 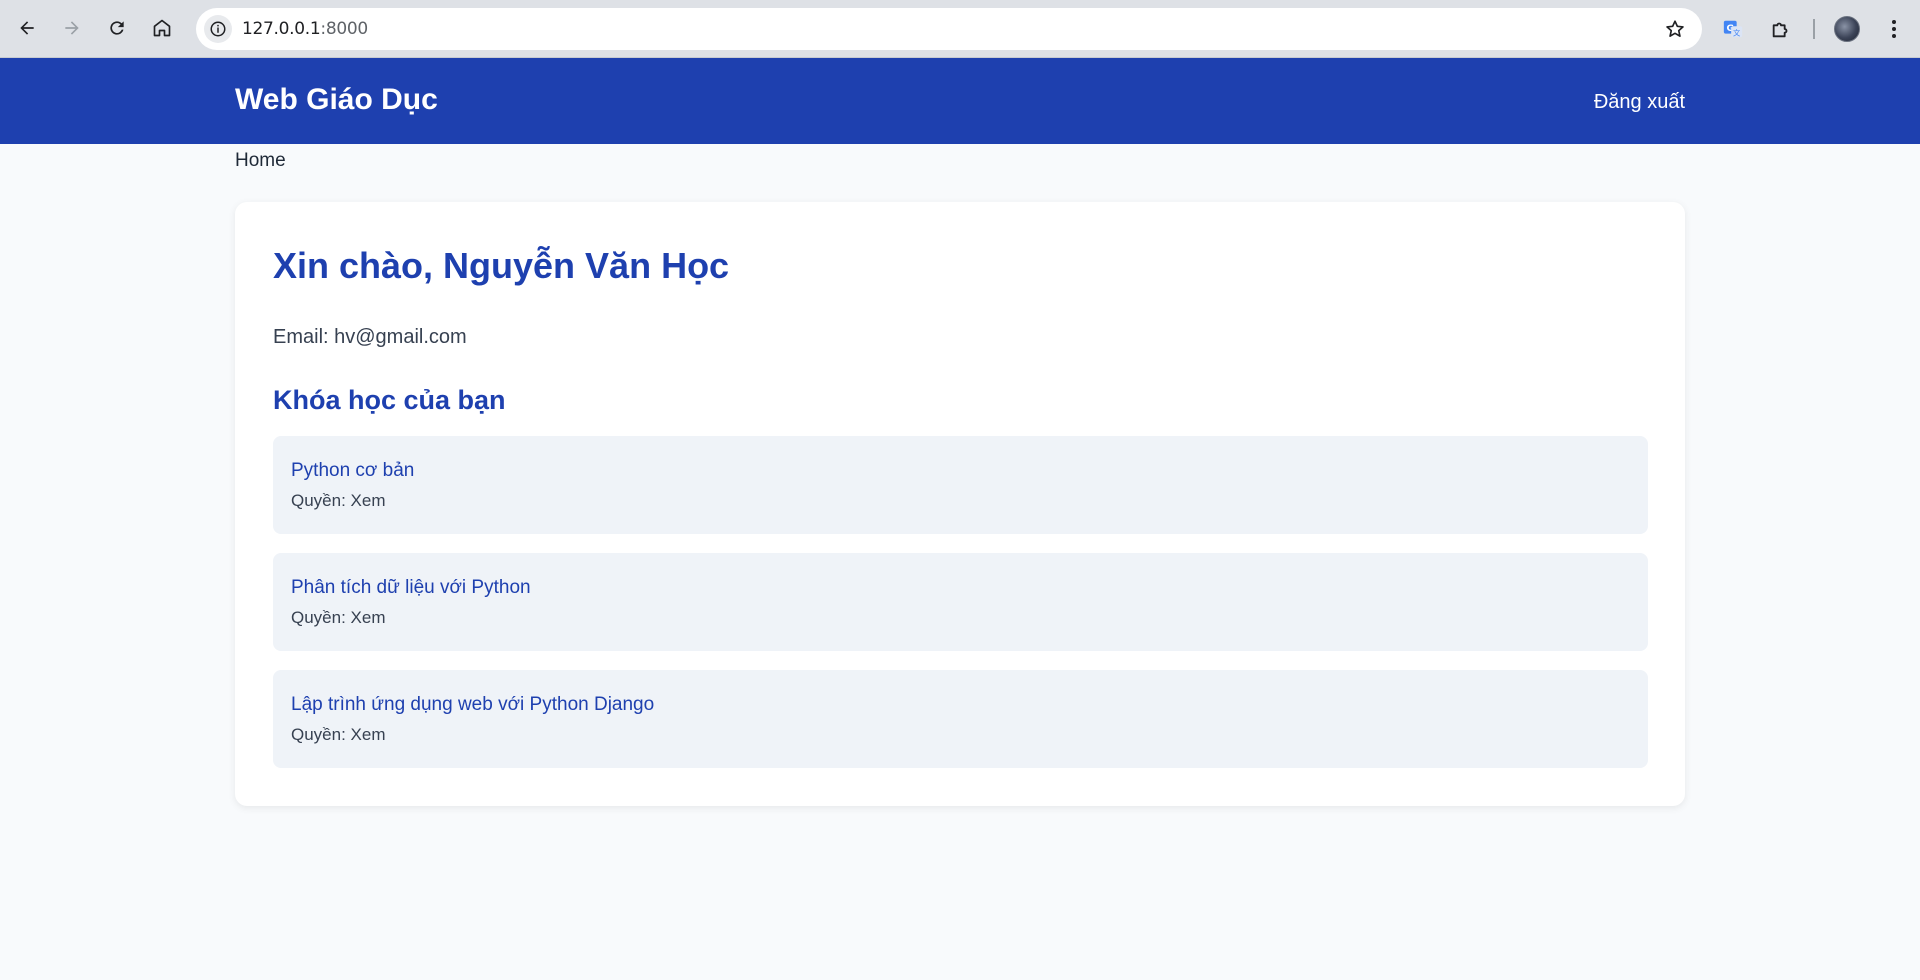 I want to click on url-text: 127.0.0.1:8000, so click(x=305, y=29).